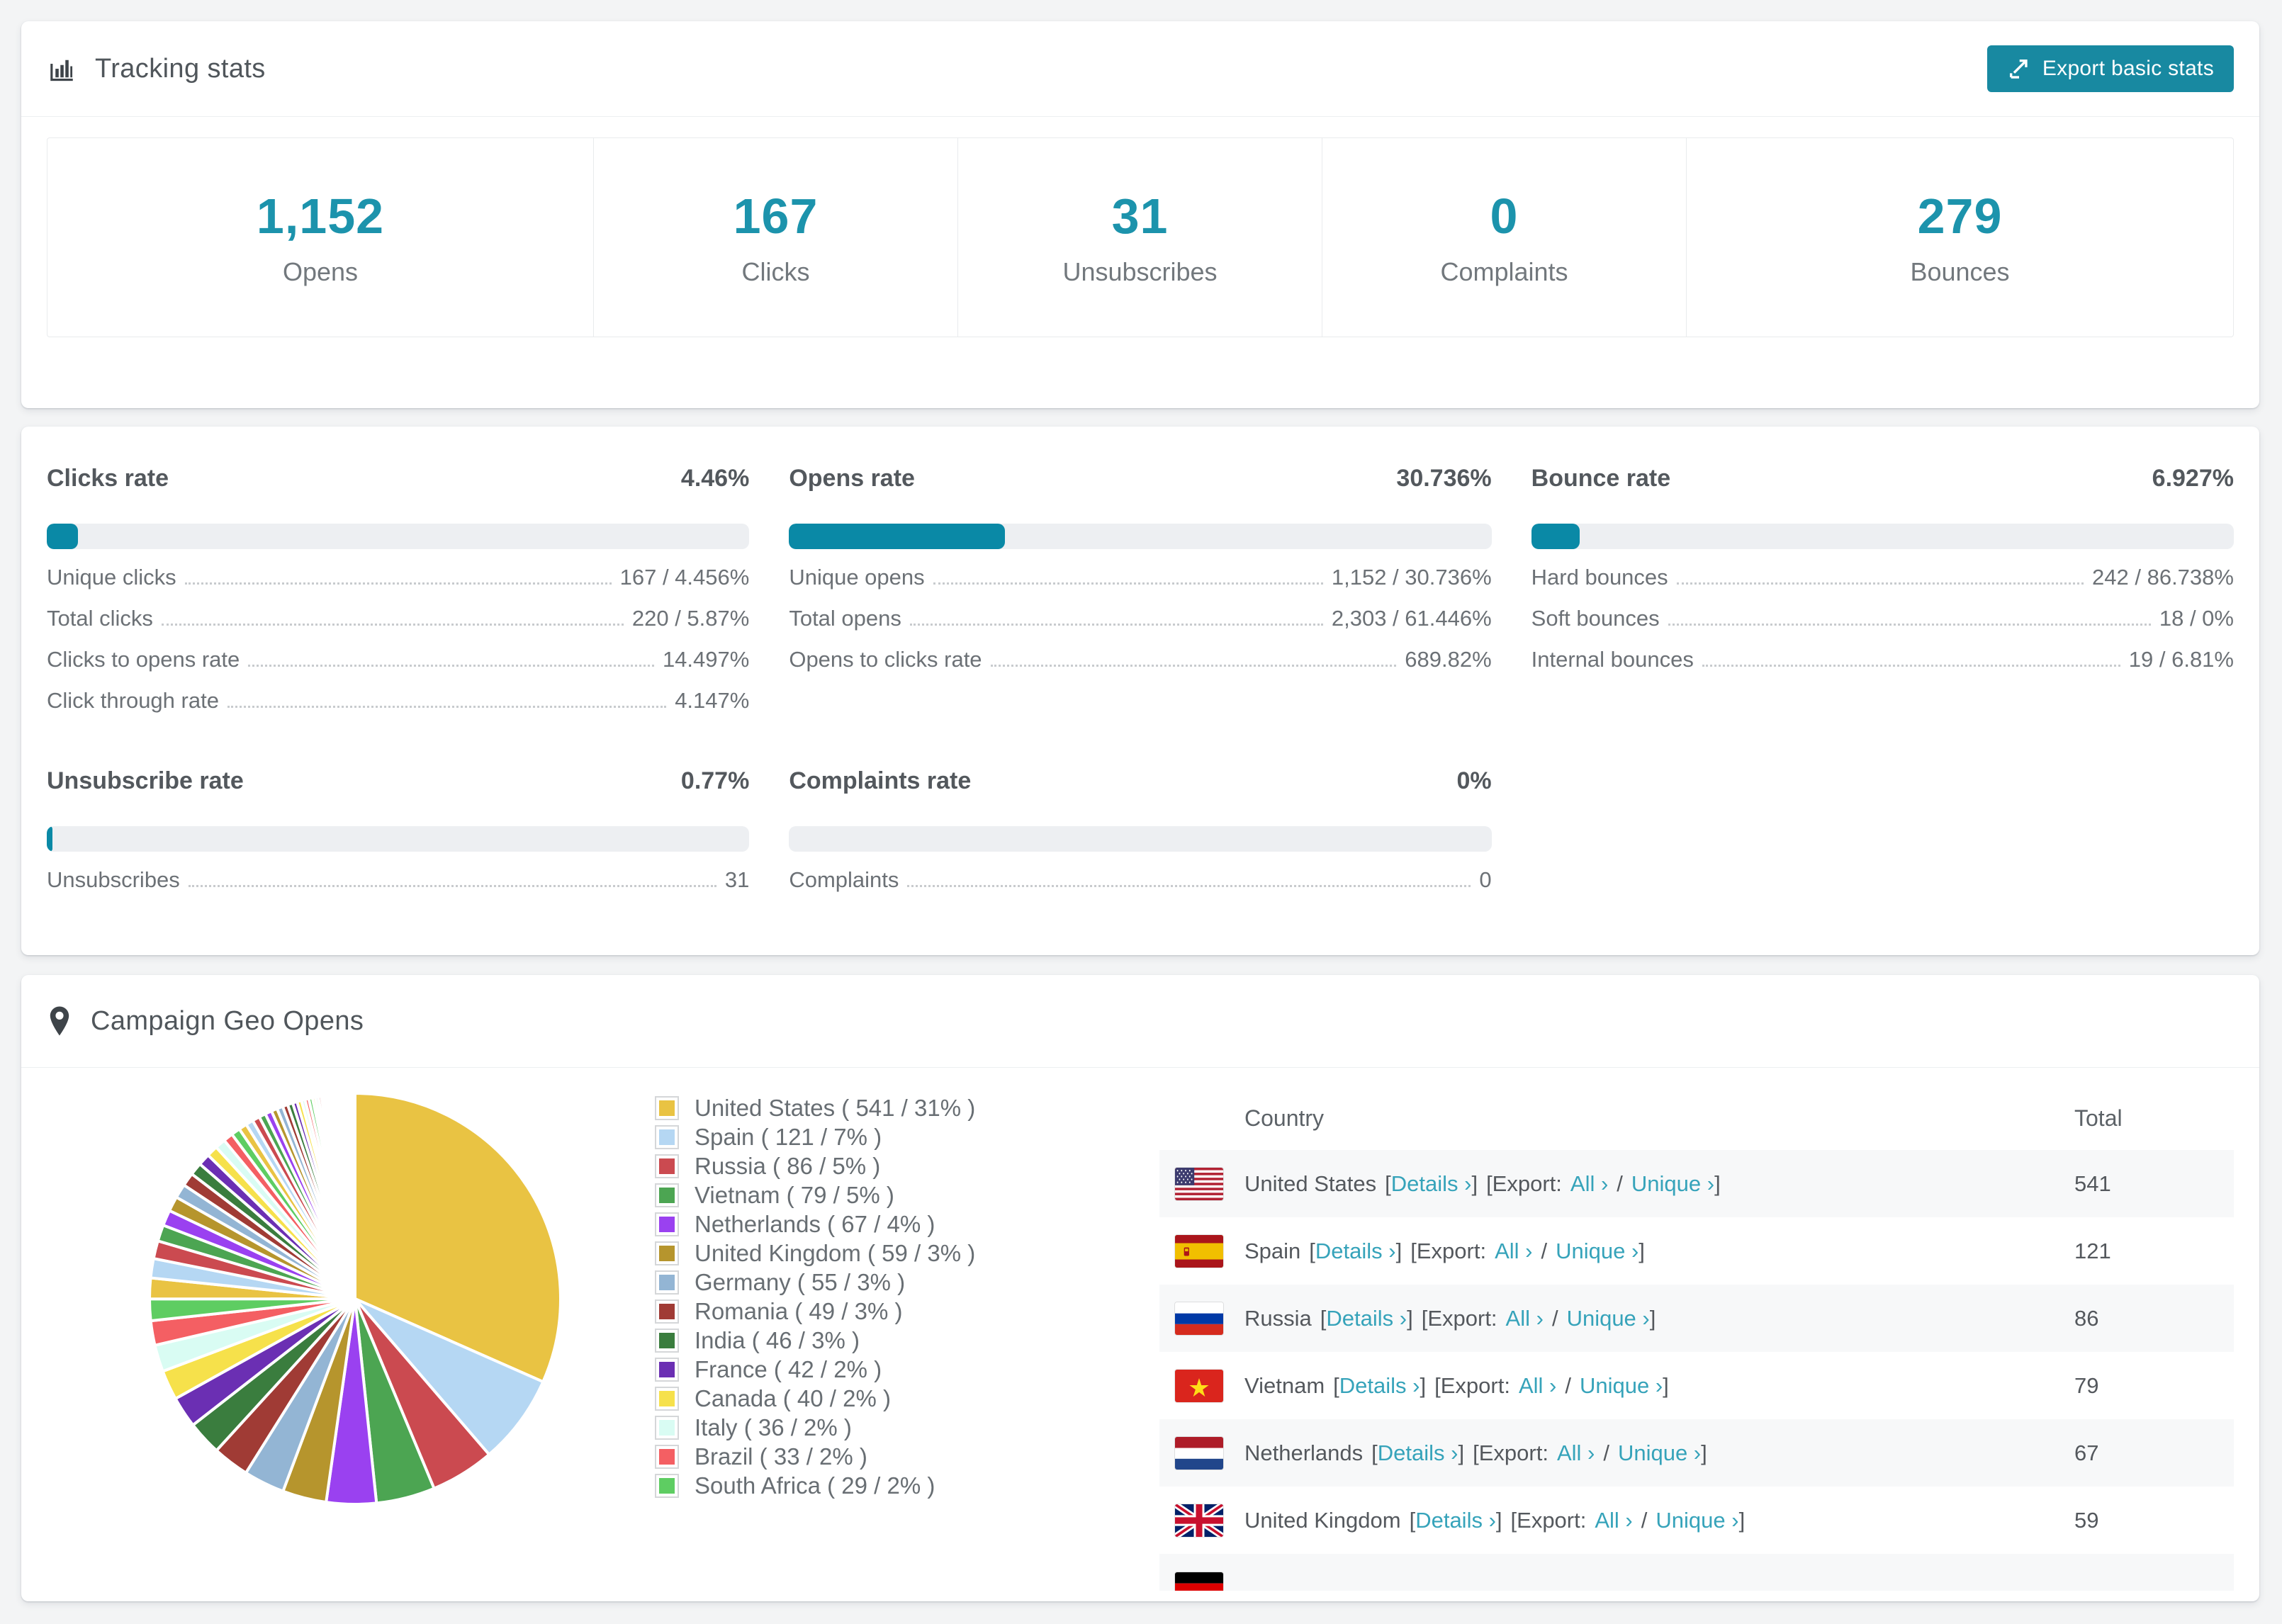 This screenshot has height=1624, width=2282. Describe the element at coordinates (2086, 1452) in the screenshot. I see `total-value: 67` at that location.